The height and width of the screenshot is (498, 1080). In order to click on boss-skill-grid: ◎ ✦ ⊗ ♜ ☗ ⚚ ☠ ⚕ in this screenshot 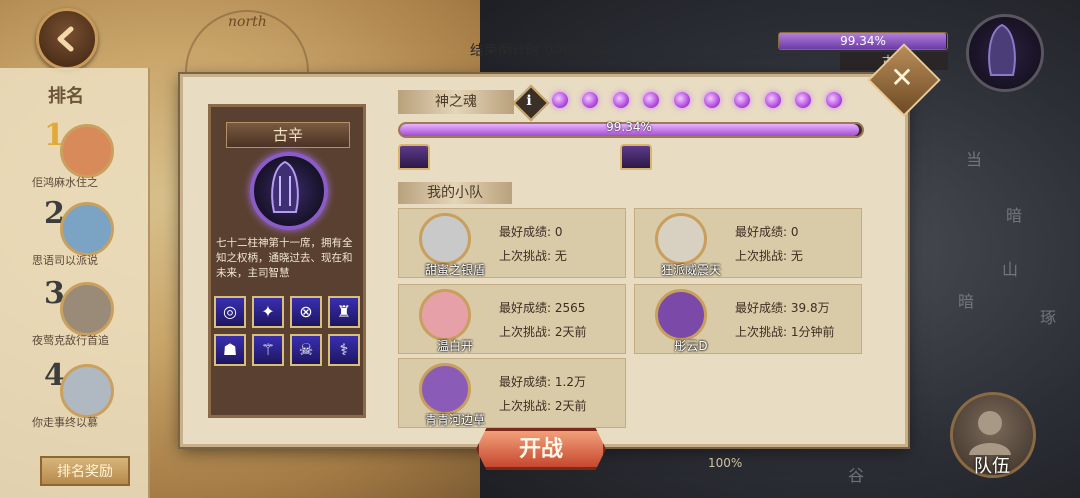, I will do `click(289, 331)`.